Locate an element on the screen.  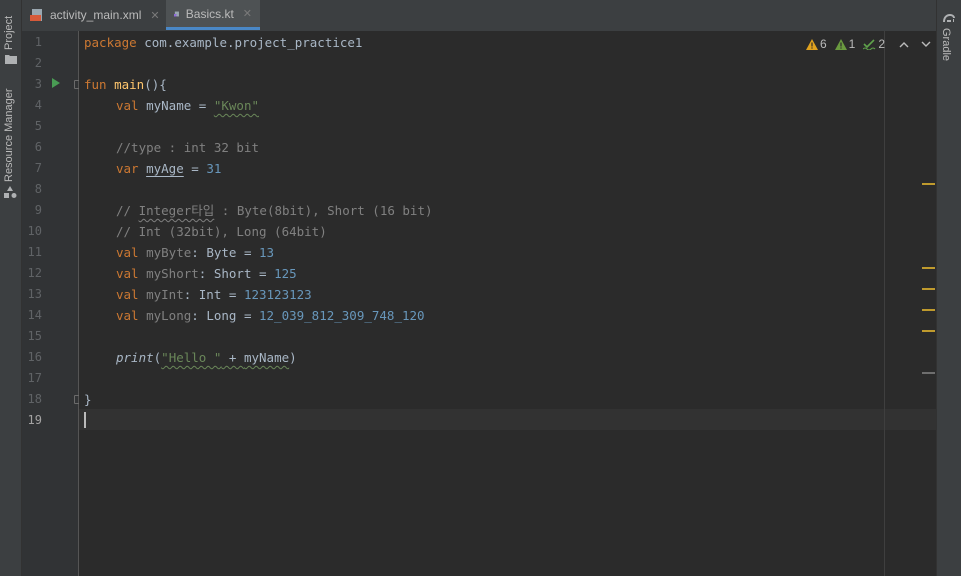
project-tool-tab: Project is located at coordinates (10, 36).